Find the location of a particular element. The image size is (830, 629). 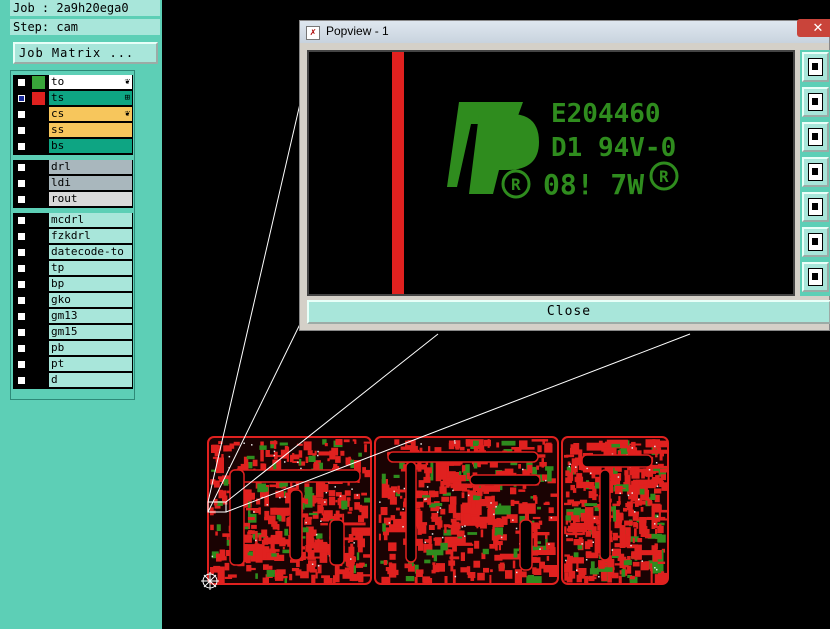

pan-up-button is located at coordinates (815, 102).